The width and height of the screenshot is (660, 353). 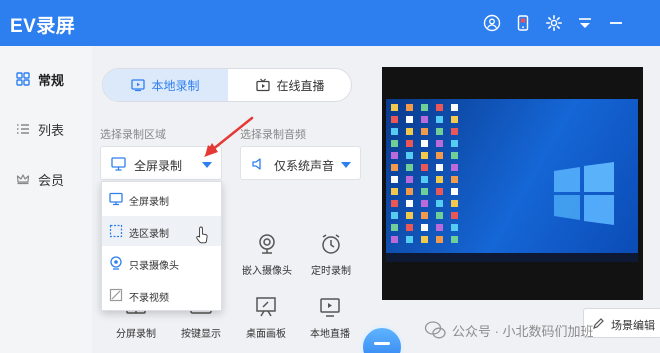 What do you see at coordinates (424, 173) in the screenshot?
I see `desktop-icons-image` at bounding box center [424, 173].